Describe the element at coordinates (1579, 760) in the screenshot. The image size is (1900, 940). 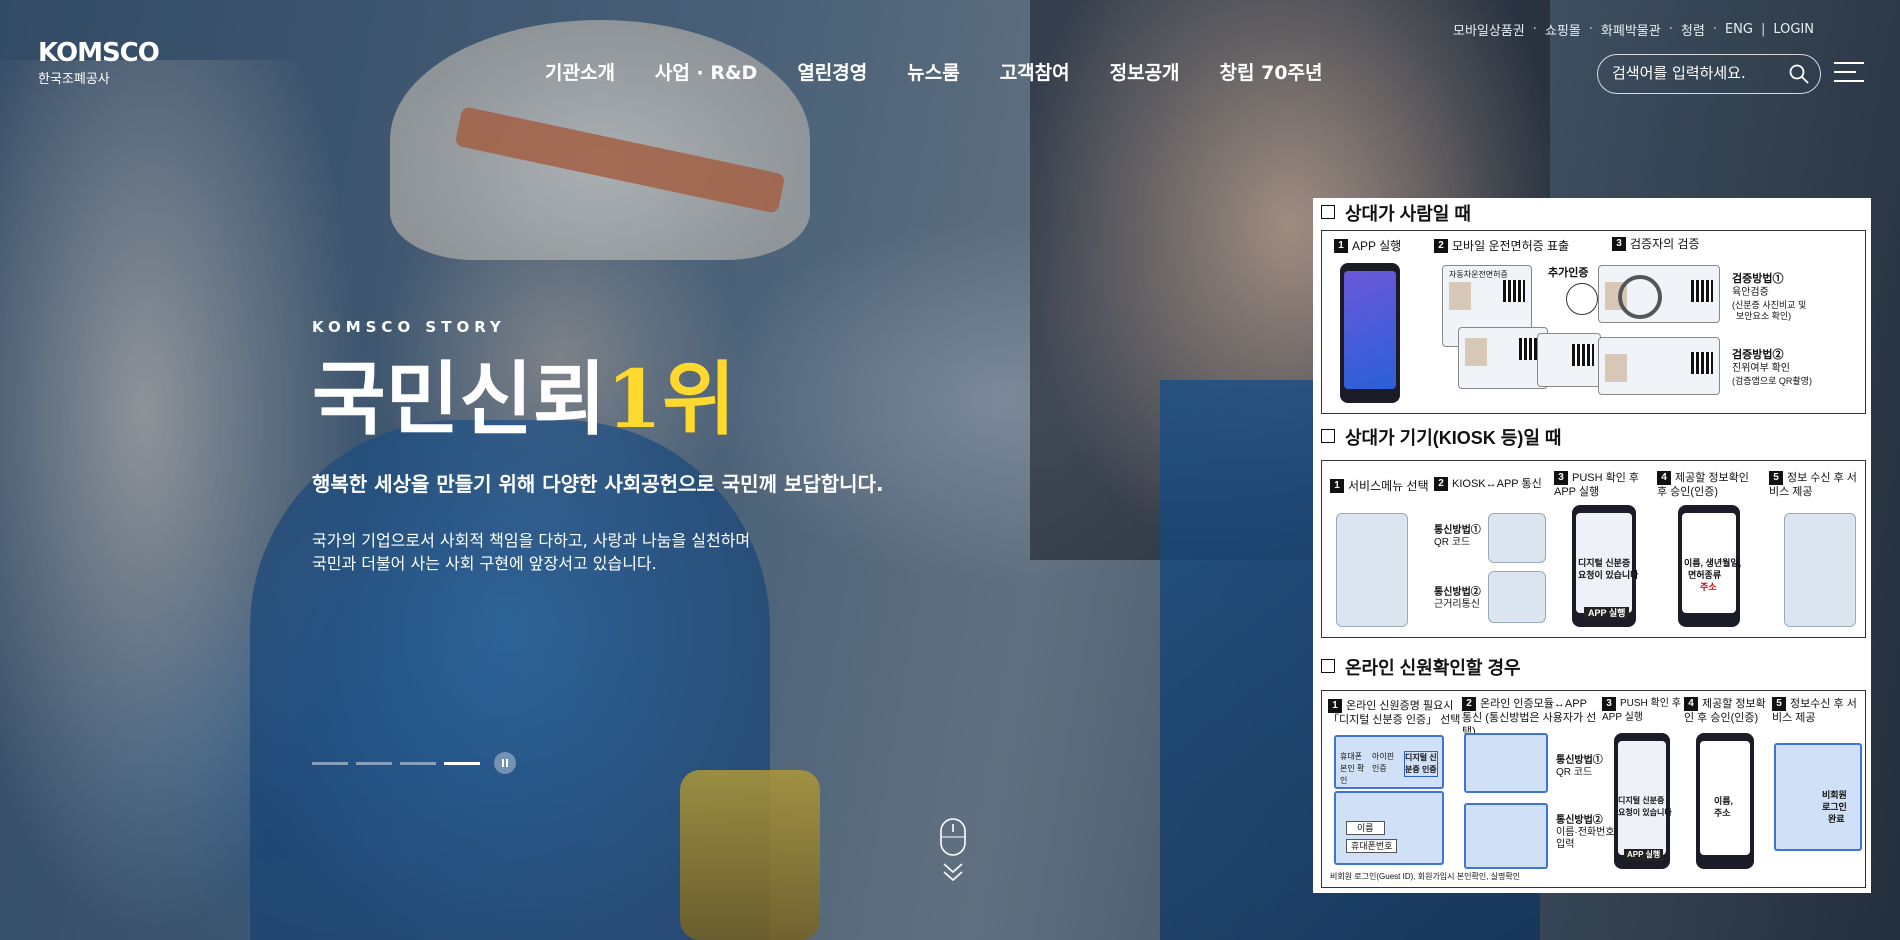
I see `online-comm1-title: 통신방법①` at that location.